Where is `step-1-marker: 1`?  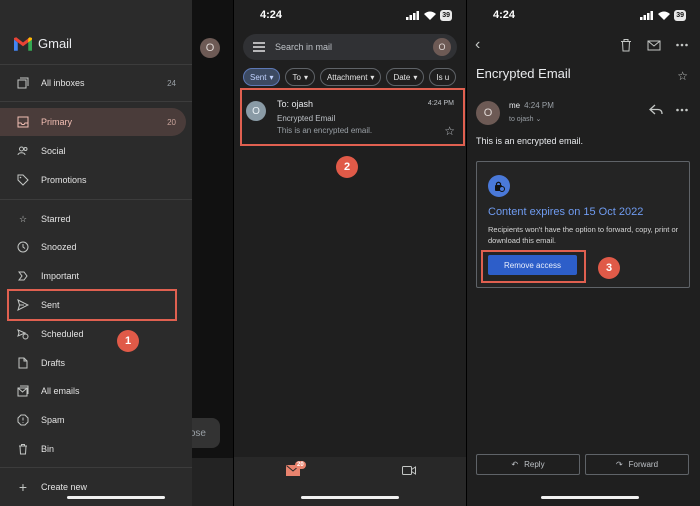
step-1-marker: 1 is located at coordinates (128, 341).